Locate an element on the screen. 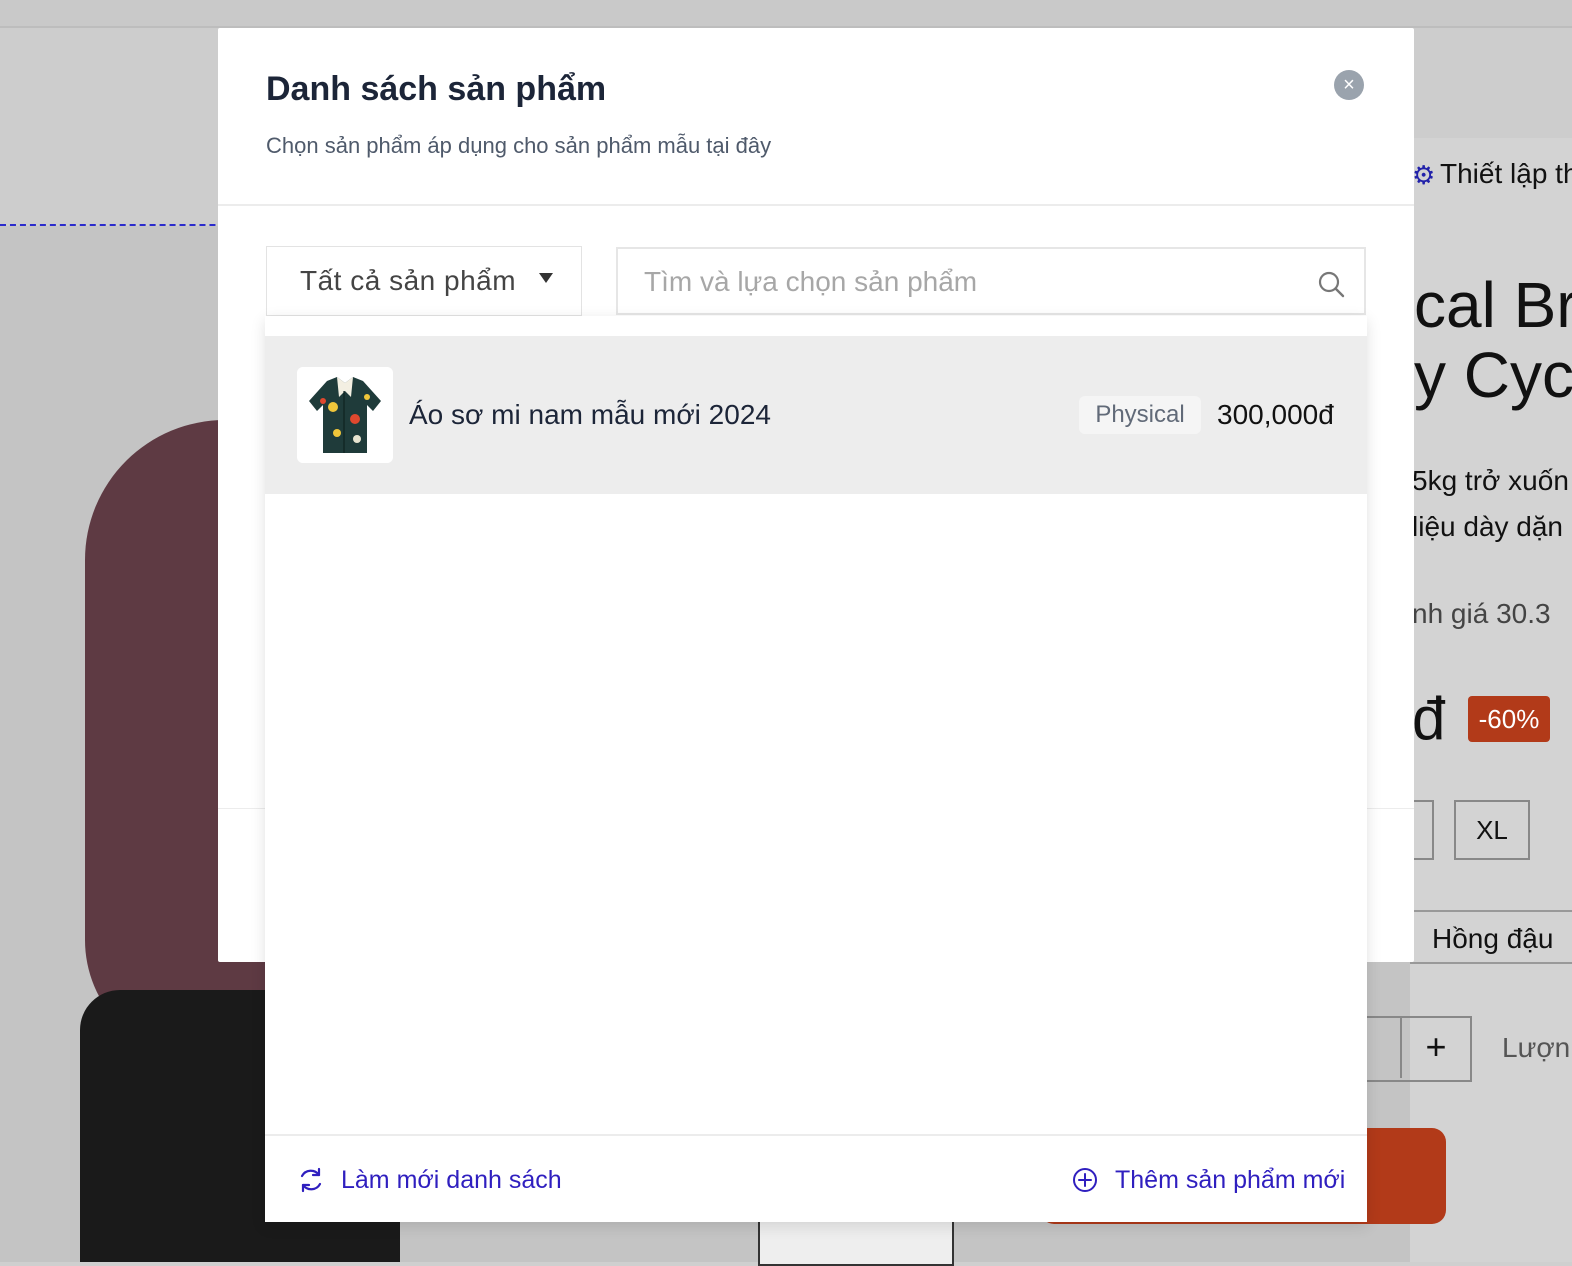  product-search-input is located at coordinates (974, 282).